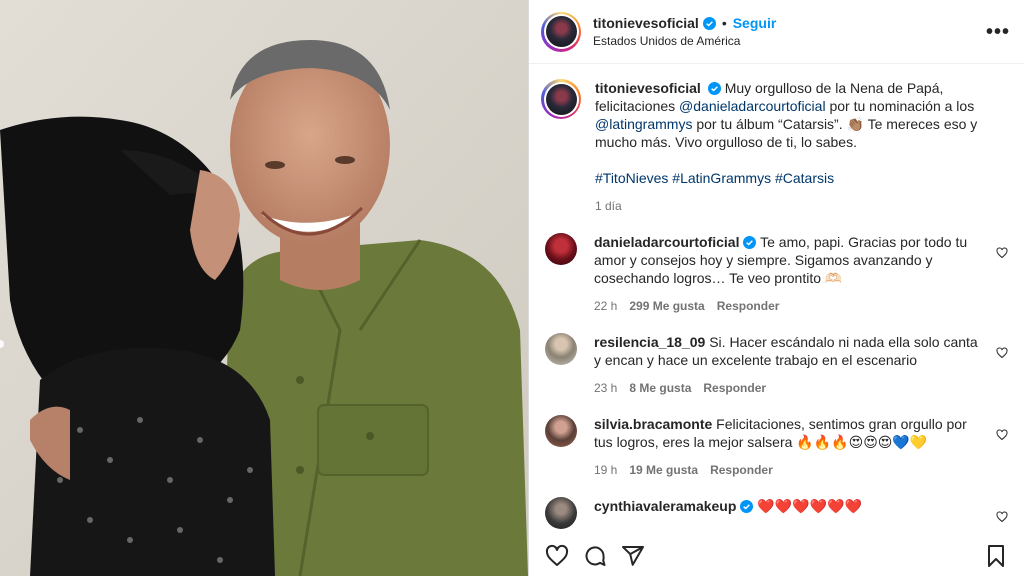 The width and height of the screenshot is (1024, 576). I want to click on commenter-username: resilencia_18_09, so click(649, 342).